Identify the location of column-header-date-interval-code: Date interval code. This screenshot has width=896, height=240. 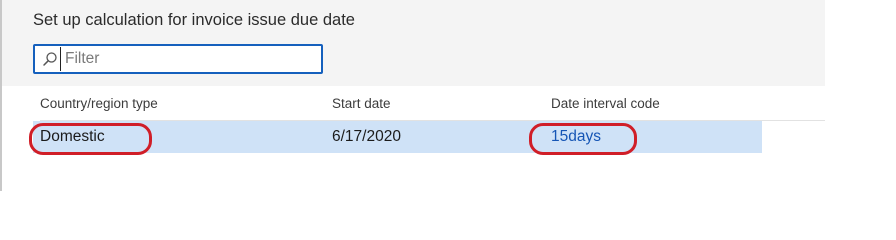
(605, 103).